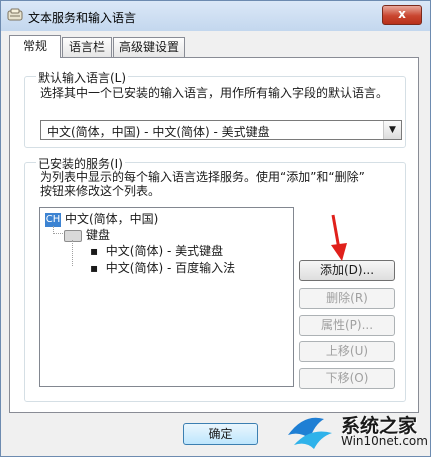 This screenshot has width=431, height=457. I want to click on tree-node-keyboard: 键盘, so click(87, 234).